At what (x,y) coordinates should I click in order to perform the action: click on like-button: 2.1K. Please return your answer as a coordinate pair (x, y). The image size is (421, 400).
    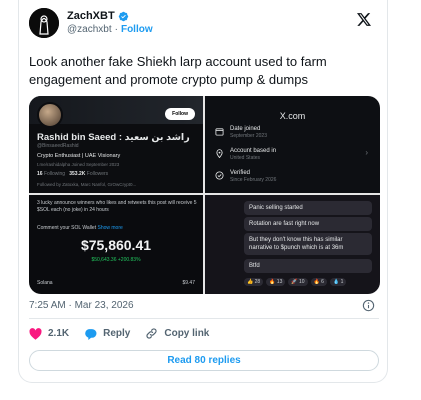
    Looking at the image, I should click on (49, 333).